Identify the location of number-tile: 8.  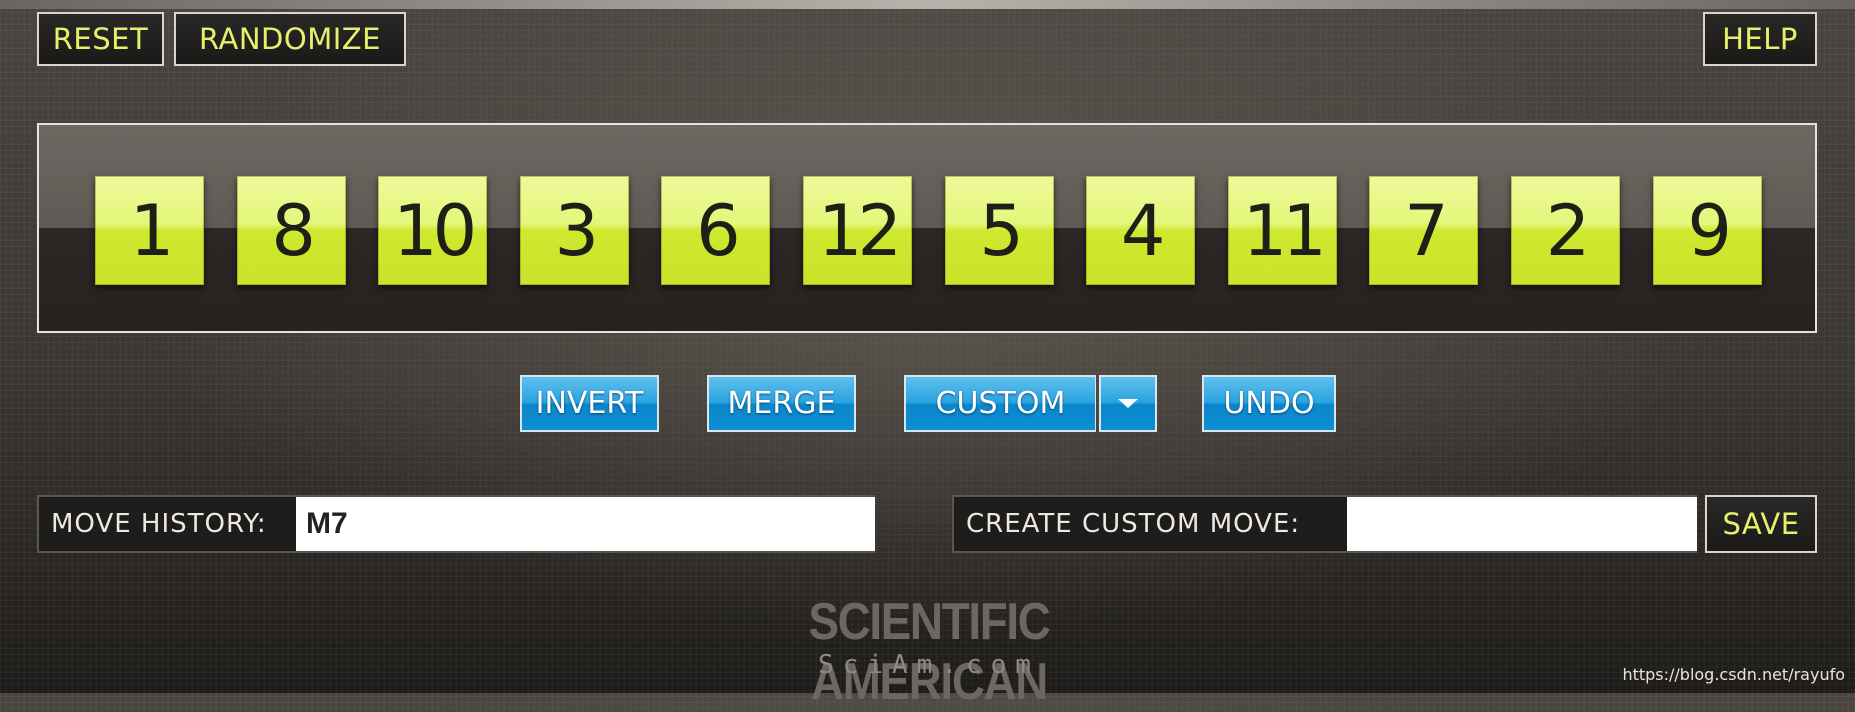
(291, 230).